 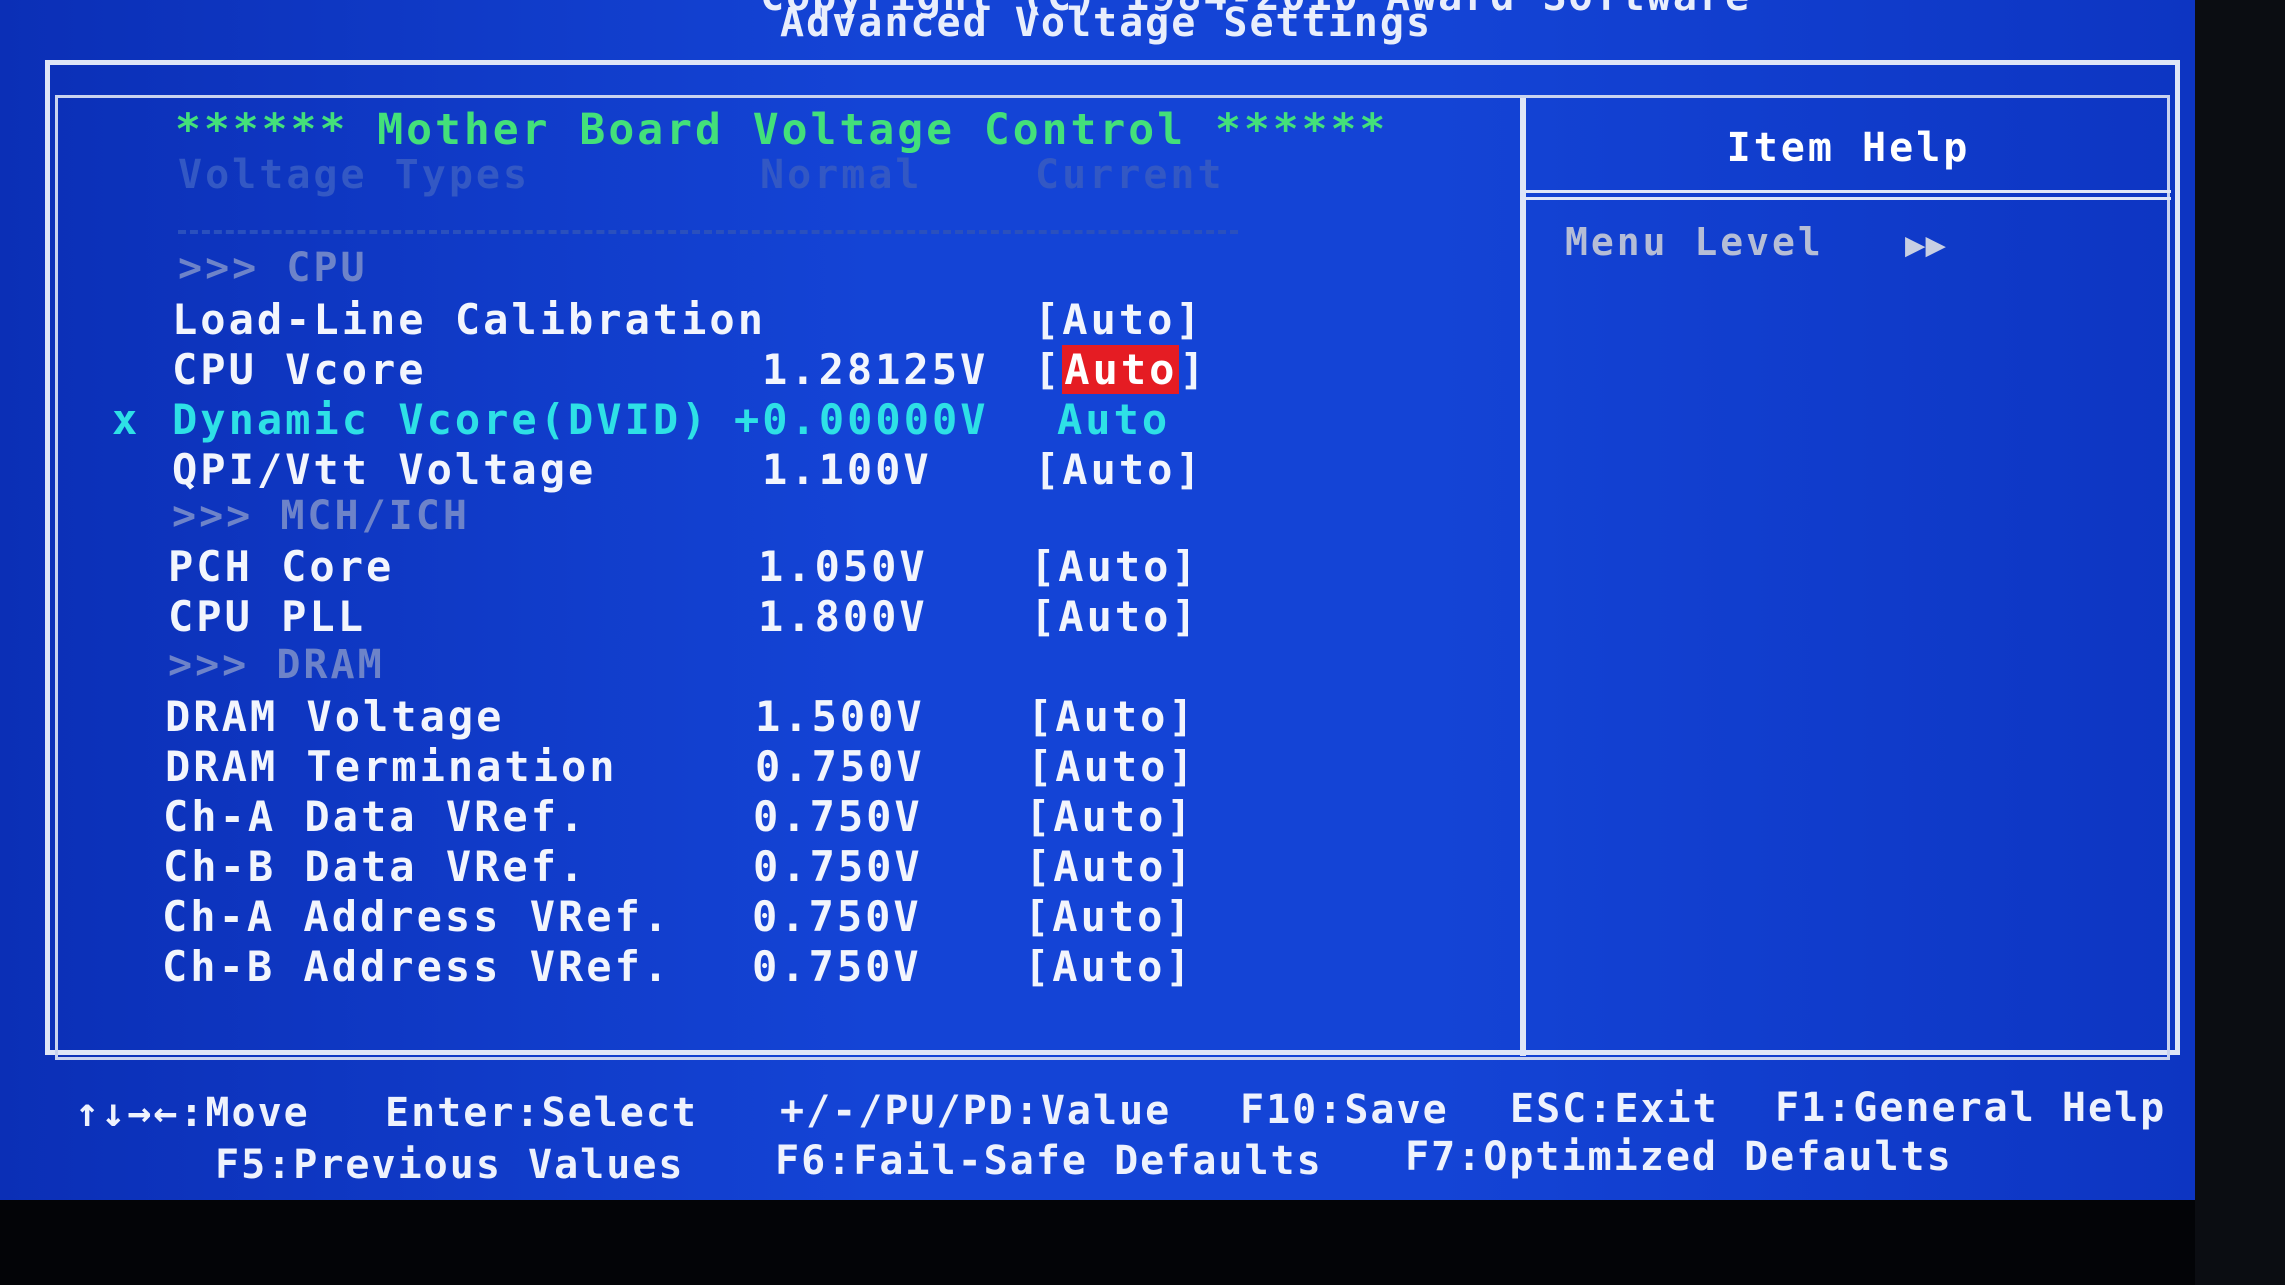 What do you see at coordinates (469, 319) in the screenshot?
I see `setting-label: Load-Line Calibration` at bounding box center [469, 319].